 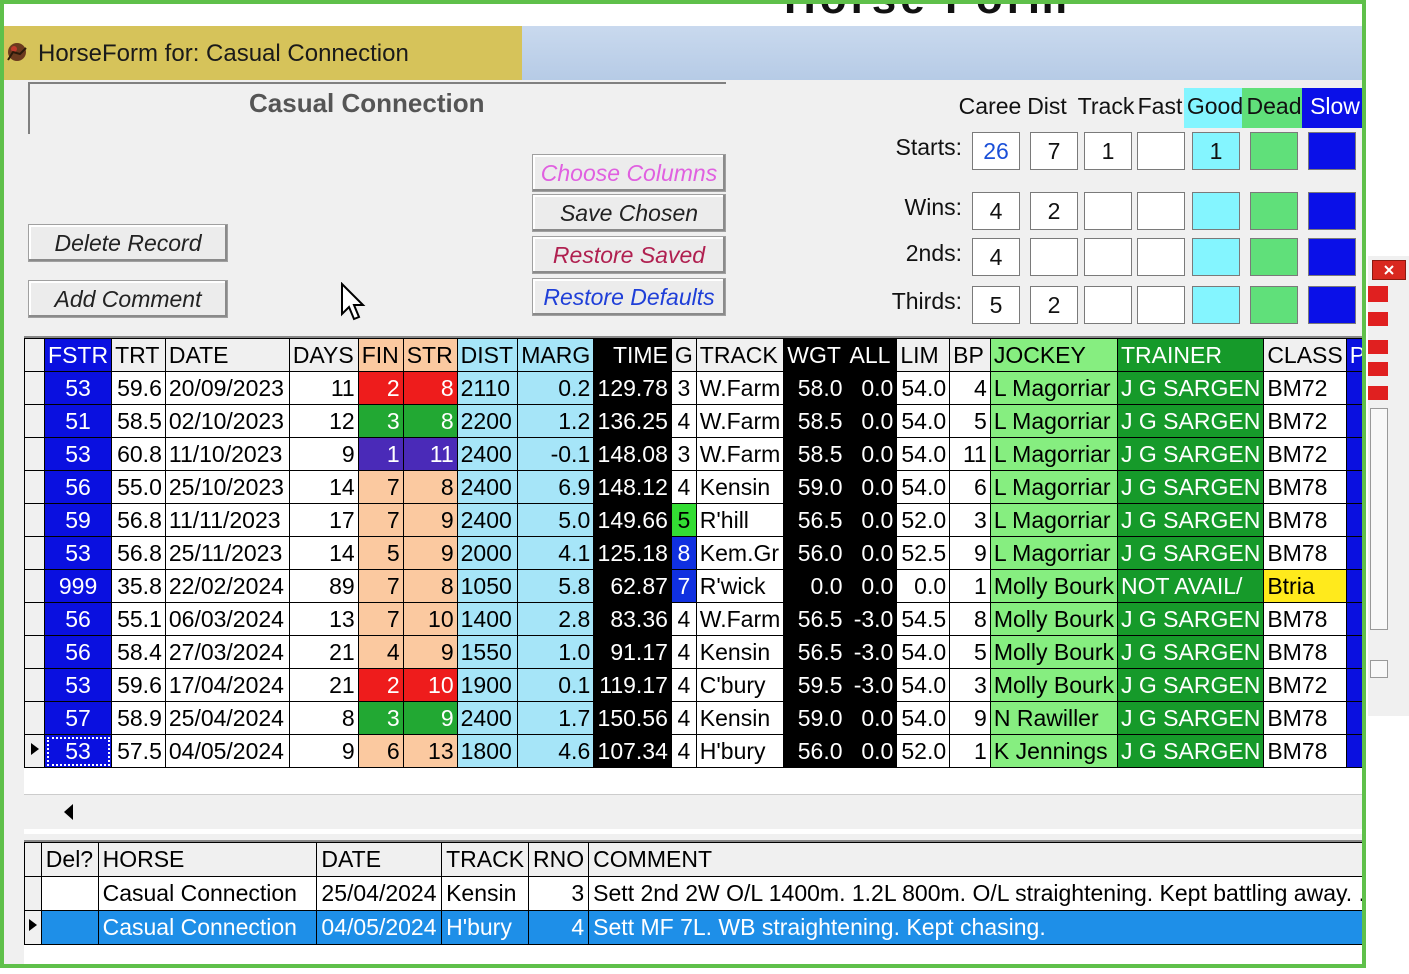 I want to click on cell-dist: 2110, so click(x=487, y=388).